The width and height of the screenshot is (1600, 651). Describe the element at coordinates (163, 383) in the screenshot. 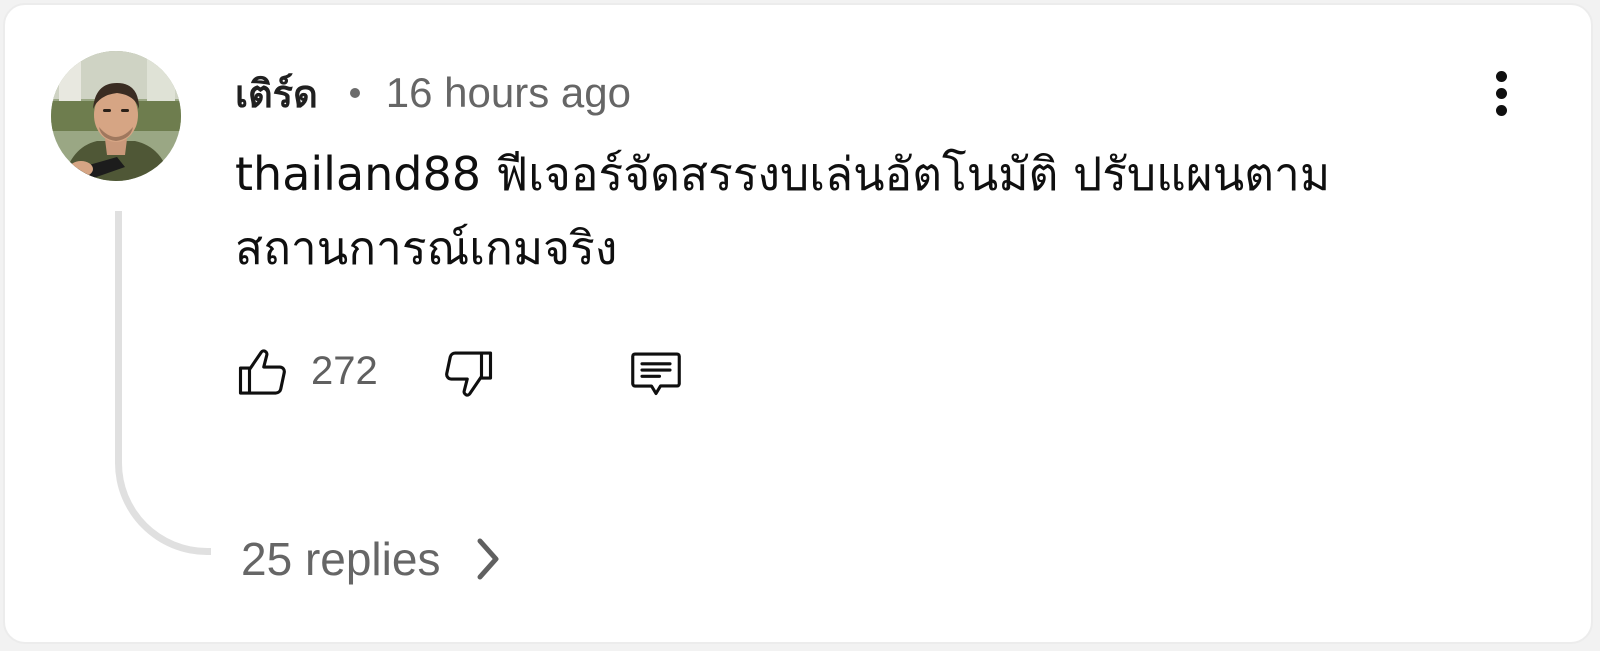

I see `reply-thread-line` at that location.